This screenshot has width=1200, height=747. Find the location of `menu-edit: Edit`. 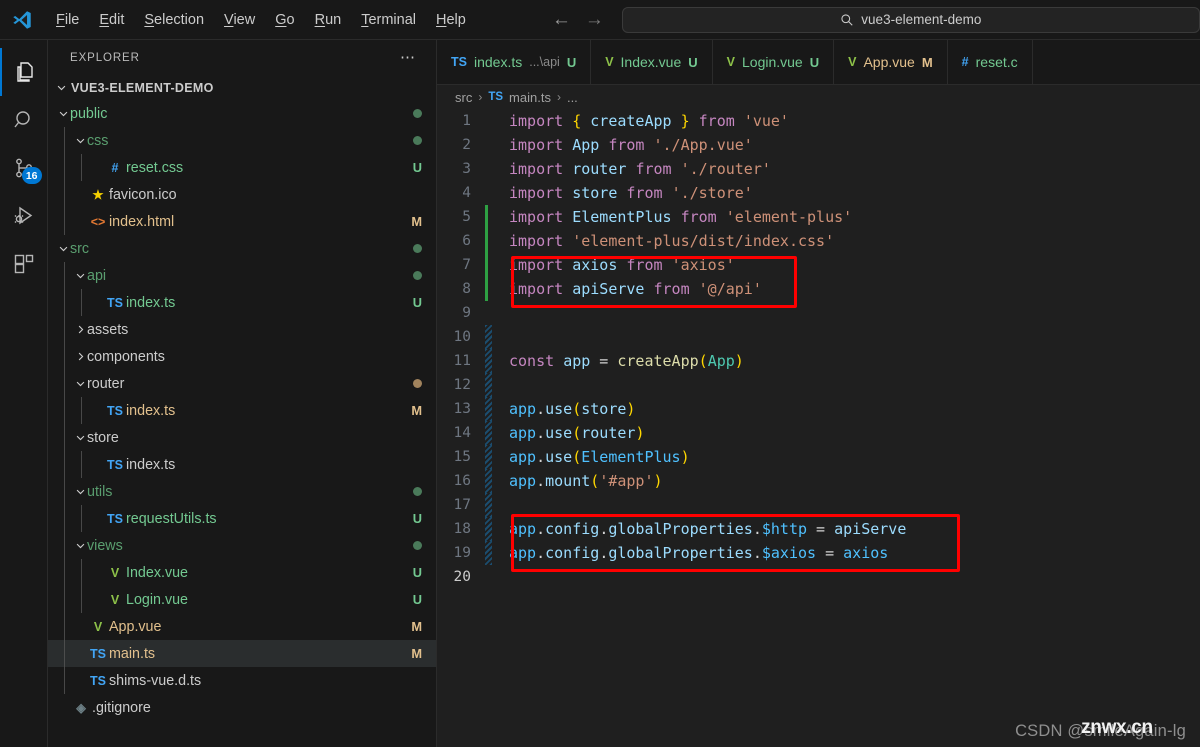

menu-edit: Edit is located at coordinates (111, 20).